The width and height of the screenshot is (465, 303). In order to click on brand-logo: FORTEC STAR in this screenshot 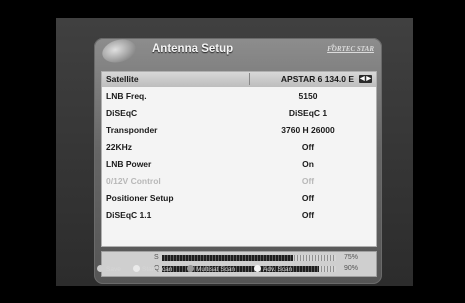, I will do `click(350, 49)`.